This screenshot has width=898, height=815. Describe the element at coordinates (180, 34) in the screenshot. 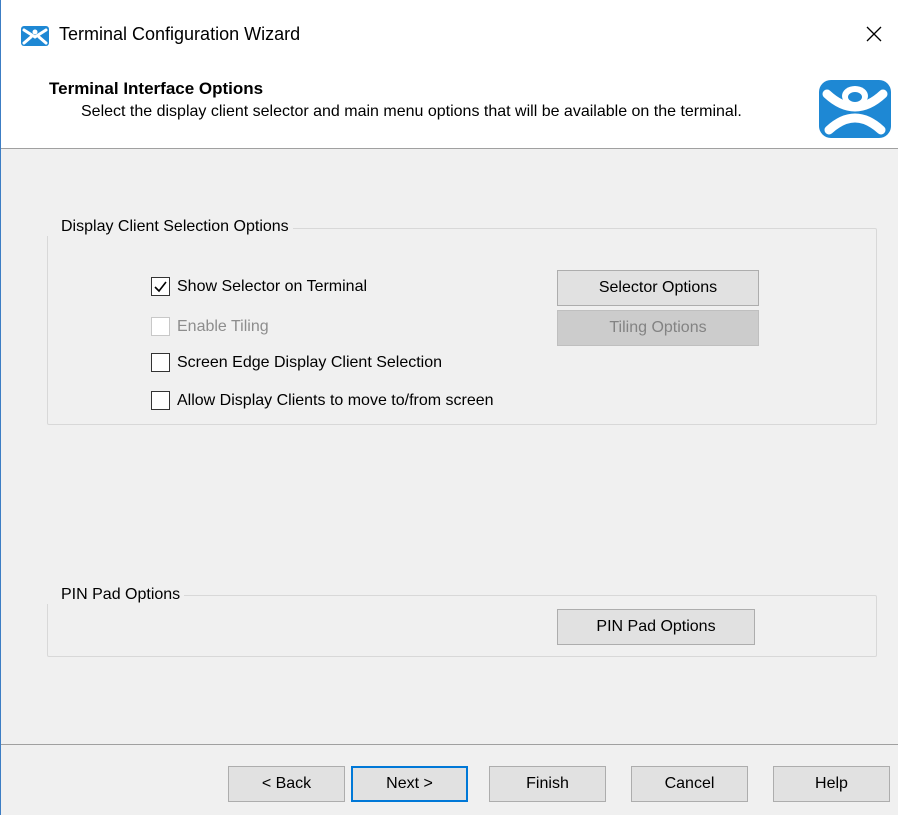

I see `window-title: Terminal Configuration Wizard` at that location.